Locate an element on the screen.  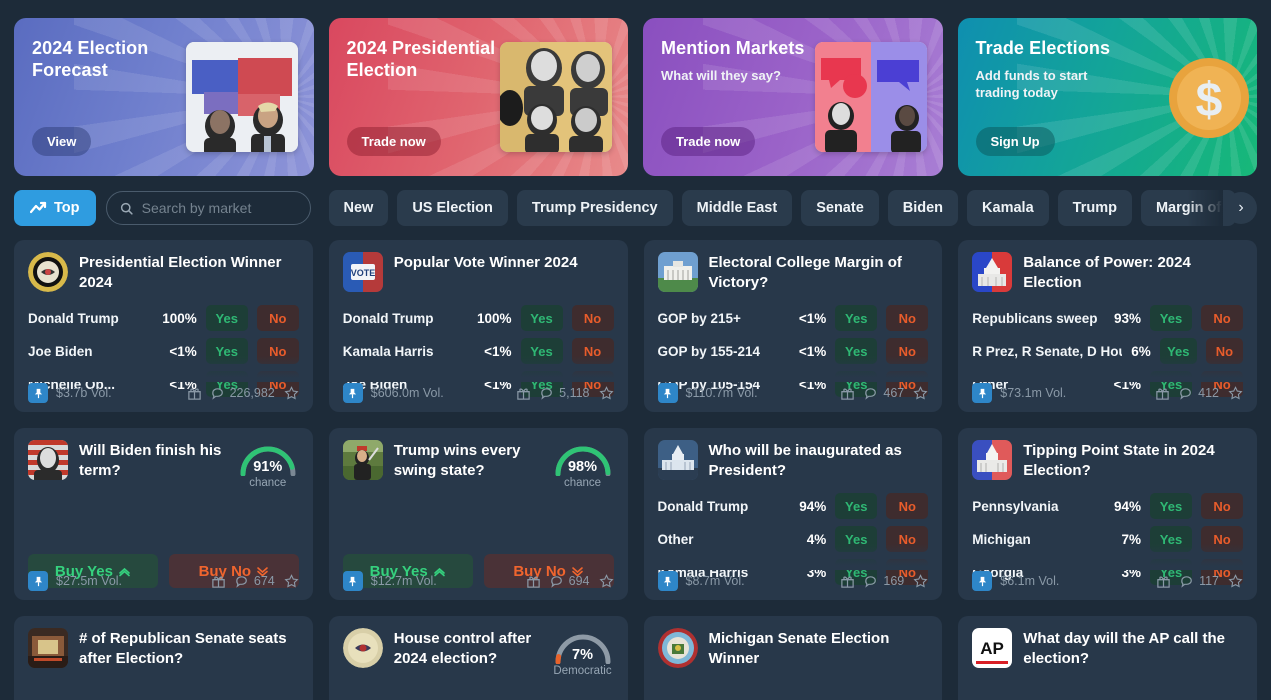
market-title: Presidential Election Winner 2024 is located at coordinates (180, 272).